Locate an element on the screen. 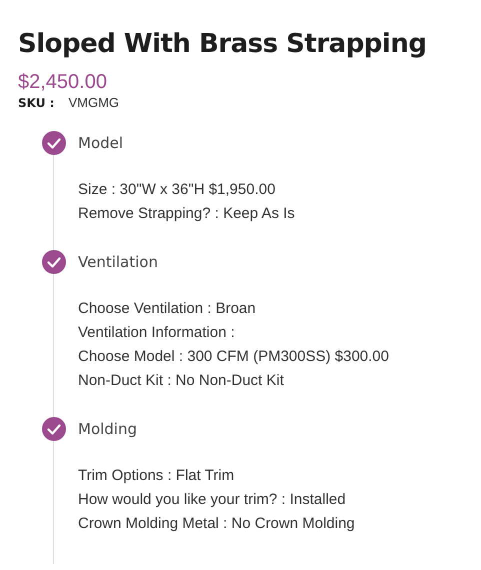  option-line: Size : 30"W x 36"H $1,950.00 is located at coordinates (177, 190).